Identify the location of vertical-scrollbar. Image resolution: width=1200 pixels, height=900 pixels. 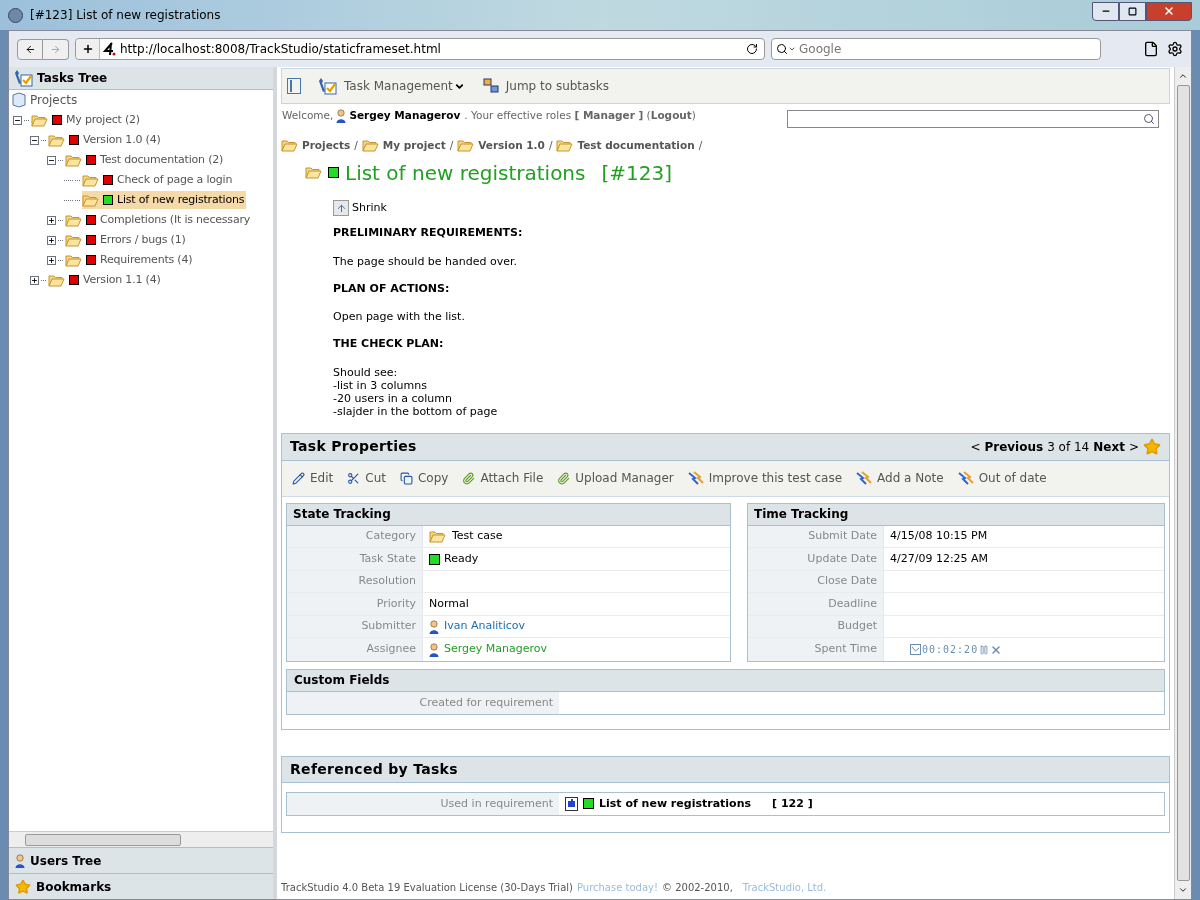
(1182, 483).